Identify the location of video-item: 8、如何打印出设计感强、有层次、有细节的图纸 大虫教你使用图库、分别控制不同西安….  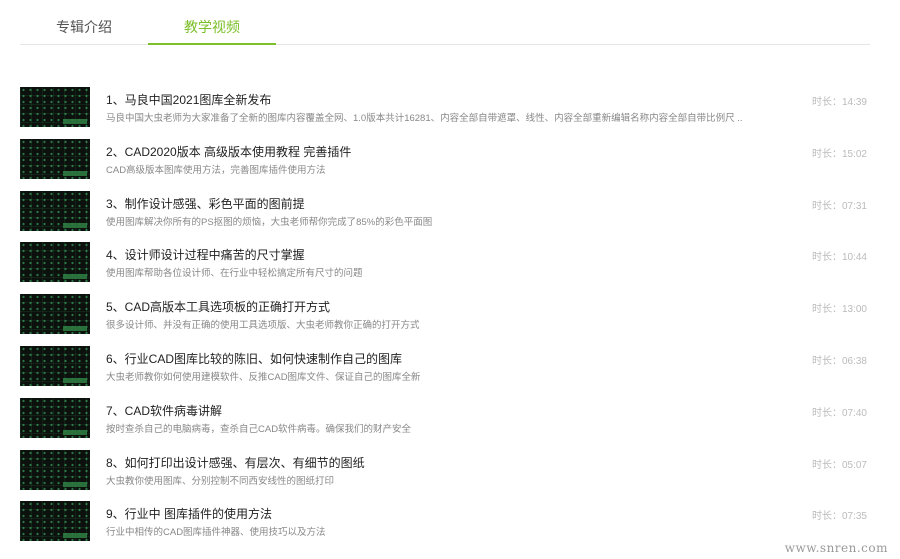
(445, 474).